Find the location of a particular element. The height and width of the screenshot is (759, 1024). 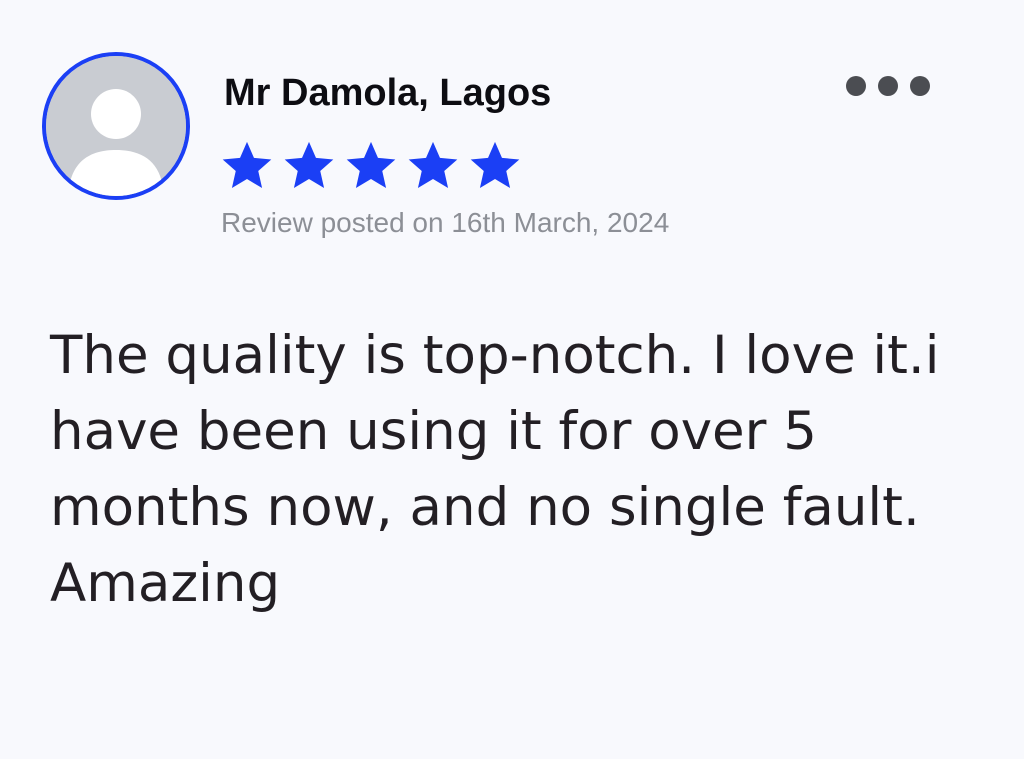

reviewer-name: Mr Damola, Lagos is located at coordinates (388, 93).